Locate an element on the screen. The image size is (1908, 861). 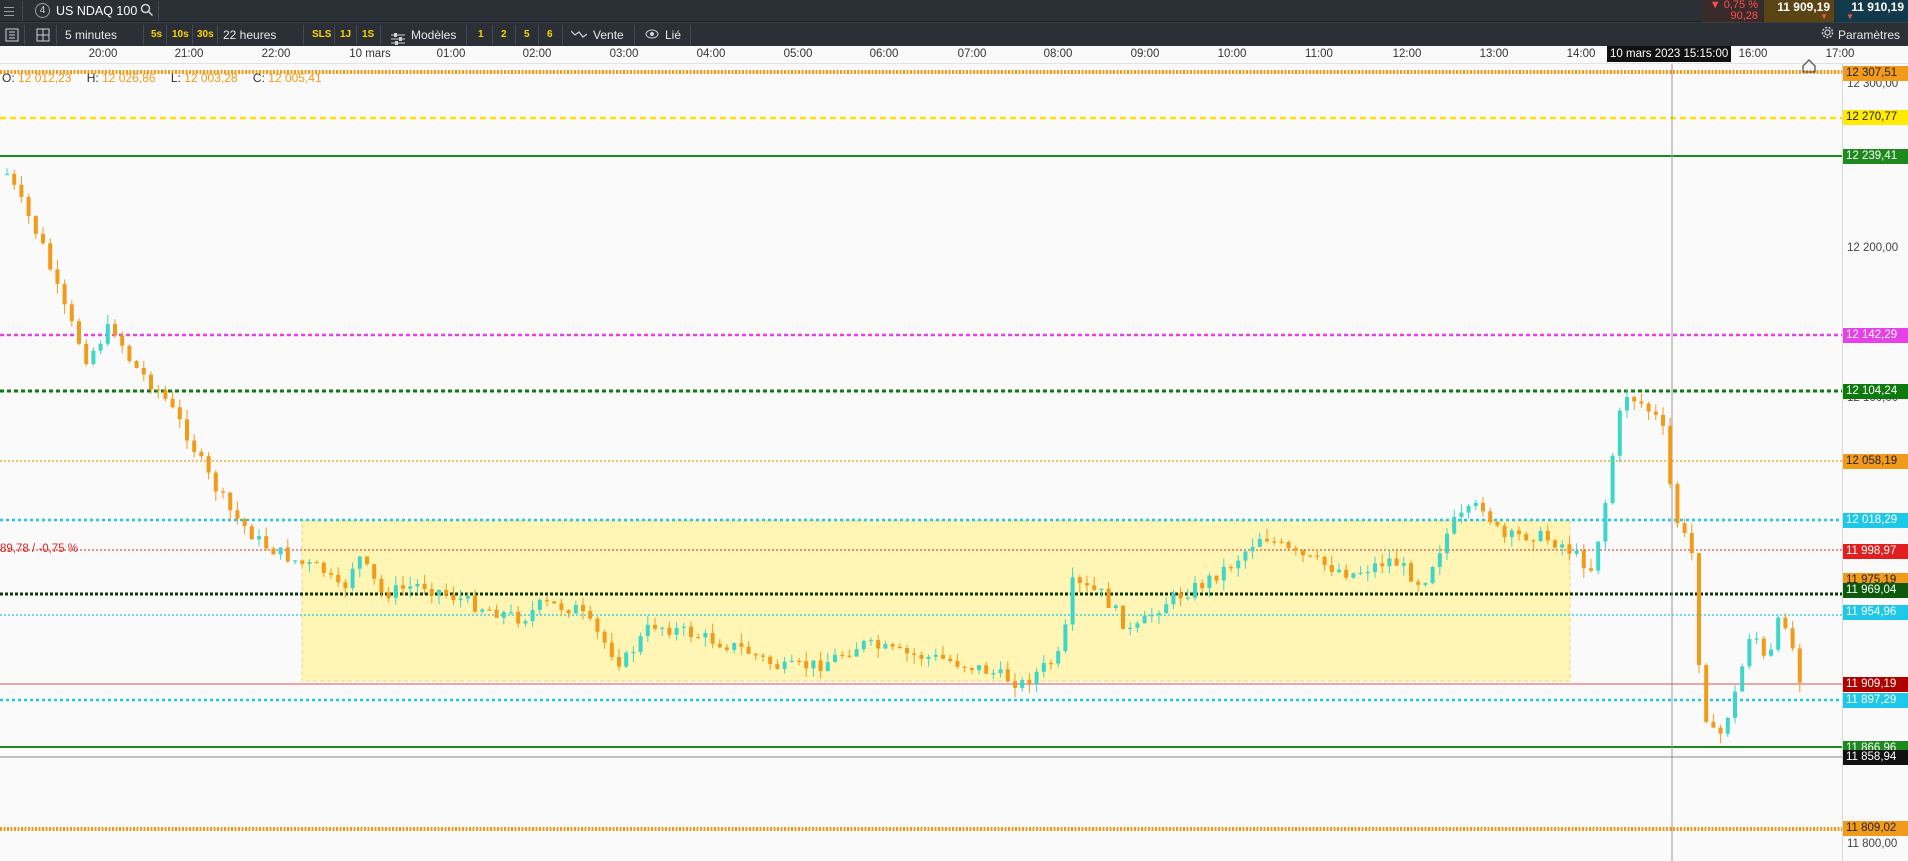
templates-button: Modèles is located at coordinates (423, 35).